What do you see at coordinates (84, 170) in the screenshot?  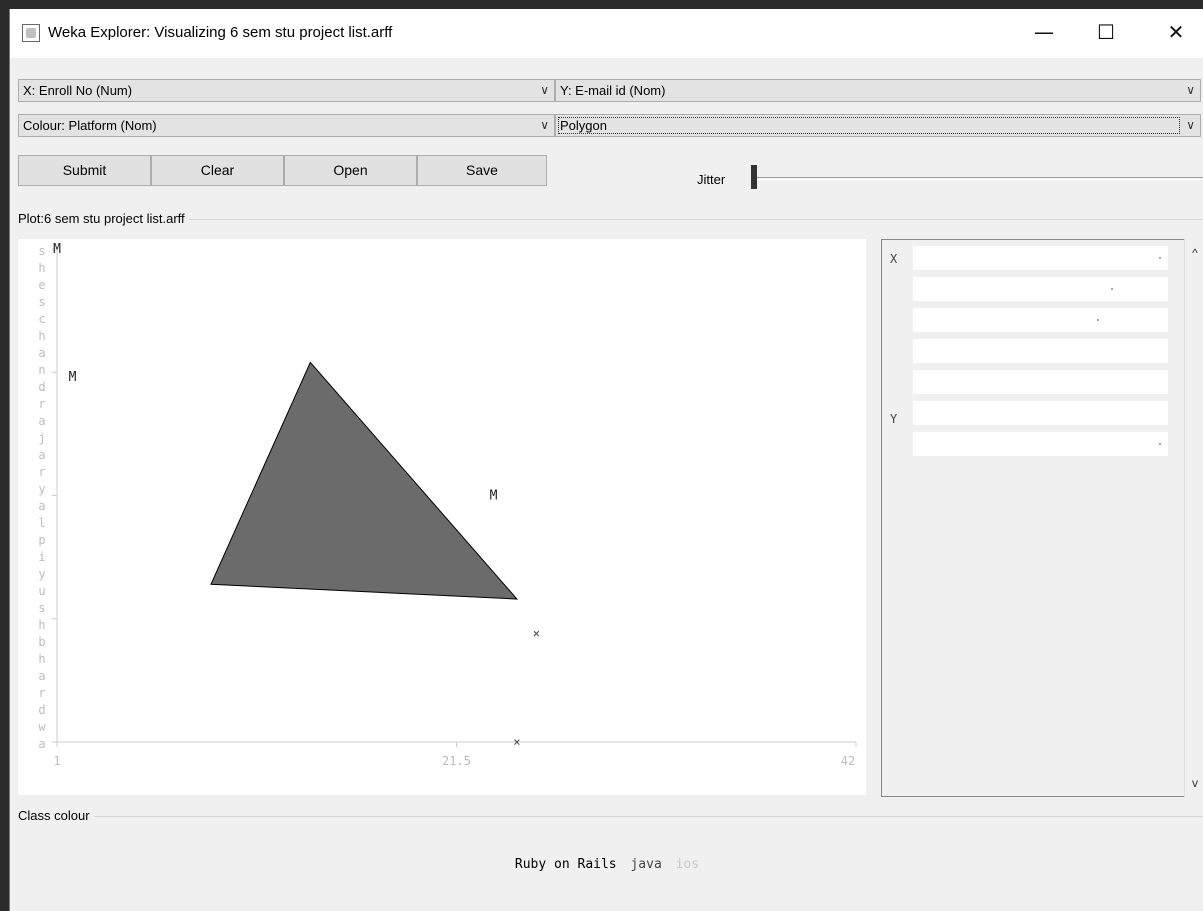 I see `submit-button: Submit` at bounding box center [84, 170].